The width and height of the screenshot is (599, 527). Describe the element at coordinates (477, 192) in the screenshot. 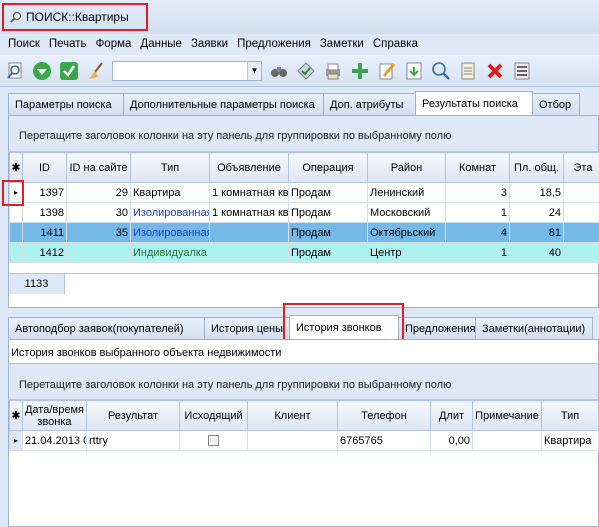

I see `cell-rooms: 3` at that location.